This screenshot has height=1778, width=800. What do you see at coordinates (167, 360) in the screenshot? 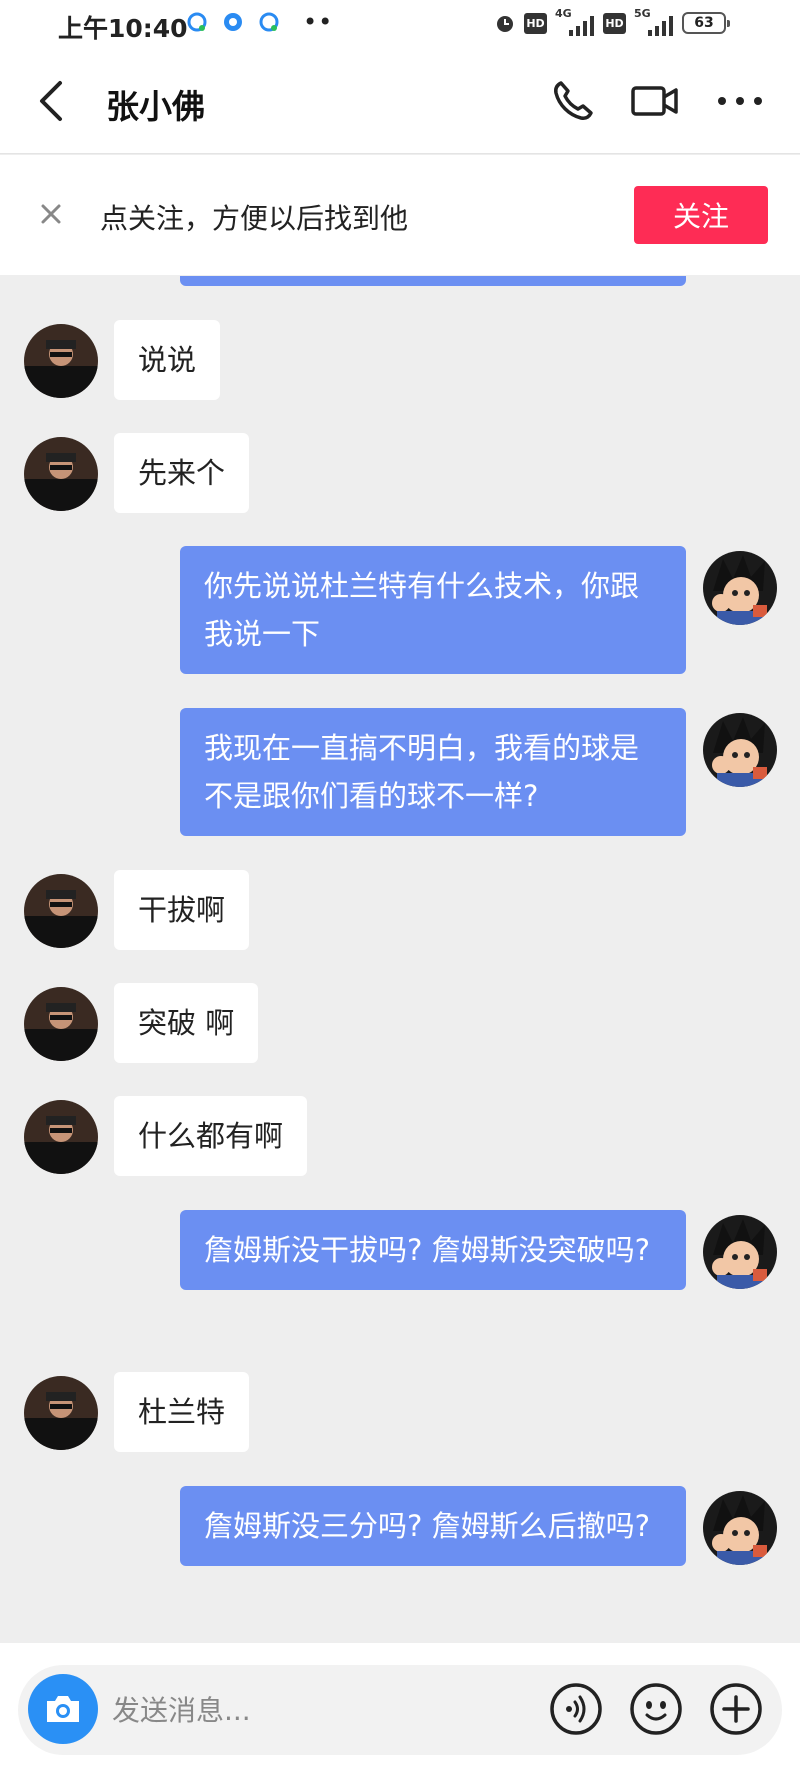
I see `incoming-message-bubble: 说说` at bounding box center [167, 360].